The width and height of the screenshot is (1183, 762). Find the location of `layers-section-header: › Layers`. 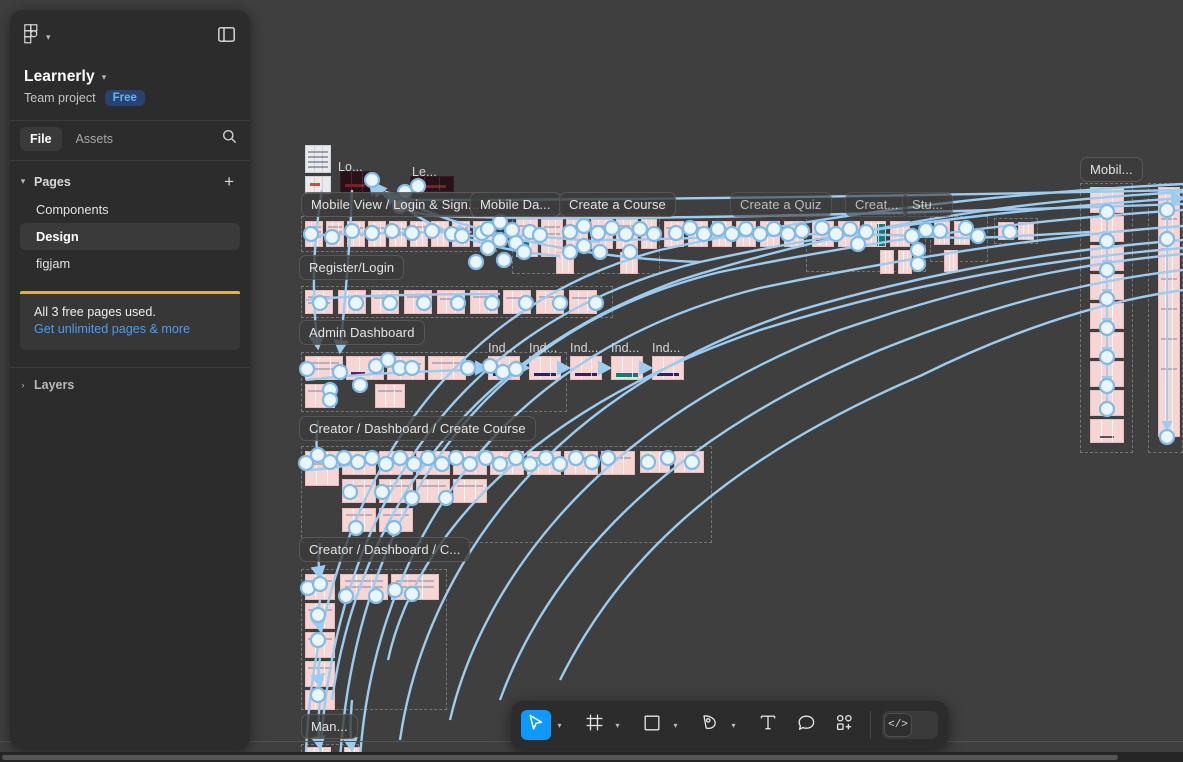

layers-section-header: › Layers is located at coordinates (130, 385).